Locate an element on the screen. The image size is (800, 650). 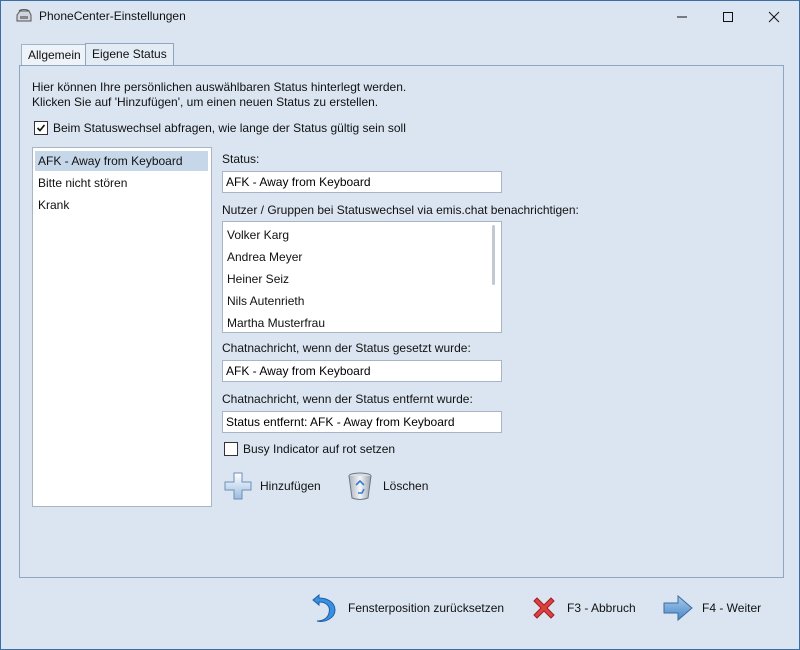
next-button: F4 - Weiter is located at coordinates (711, 608).